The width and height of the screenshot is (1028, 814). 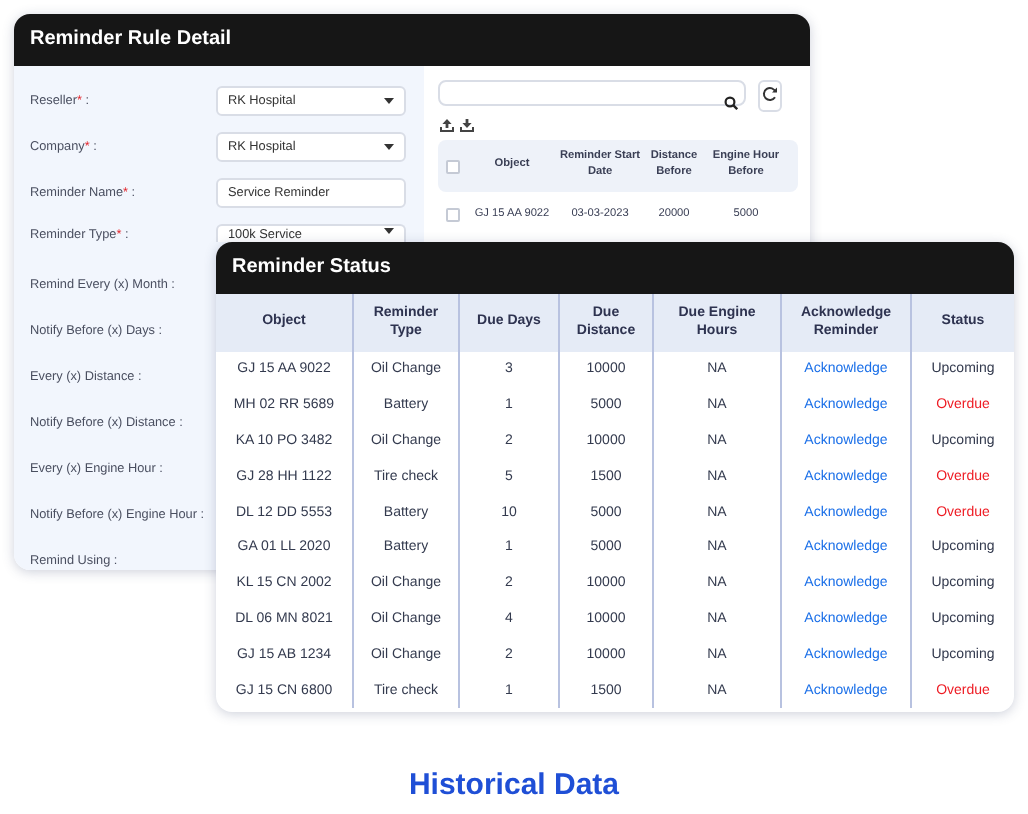 What do you see at coordinates (412, 40) in the screenshot?
I see `window-title: Reminder Rule Detail` at bounding box center [412, 40].